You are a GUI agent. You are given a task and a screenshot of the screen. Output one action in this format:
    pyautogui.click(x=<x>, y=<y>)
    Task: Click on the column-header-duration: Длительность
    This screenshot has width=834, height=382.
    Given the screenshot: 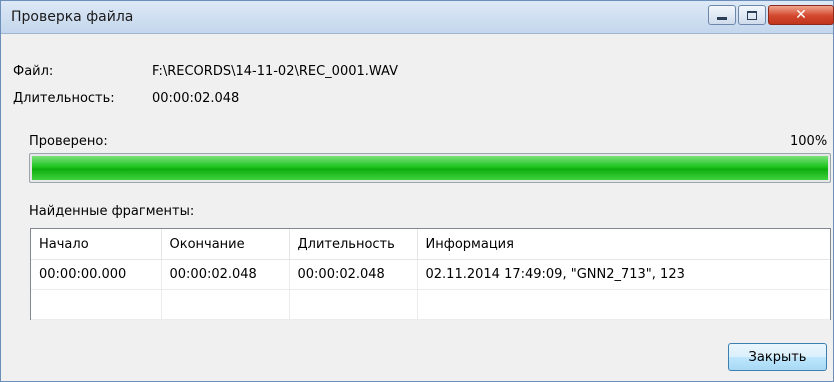 What is the action you would take?
    pyautogui.click(x=353, y=244)
    